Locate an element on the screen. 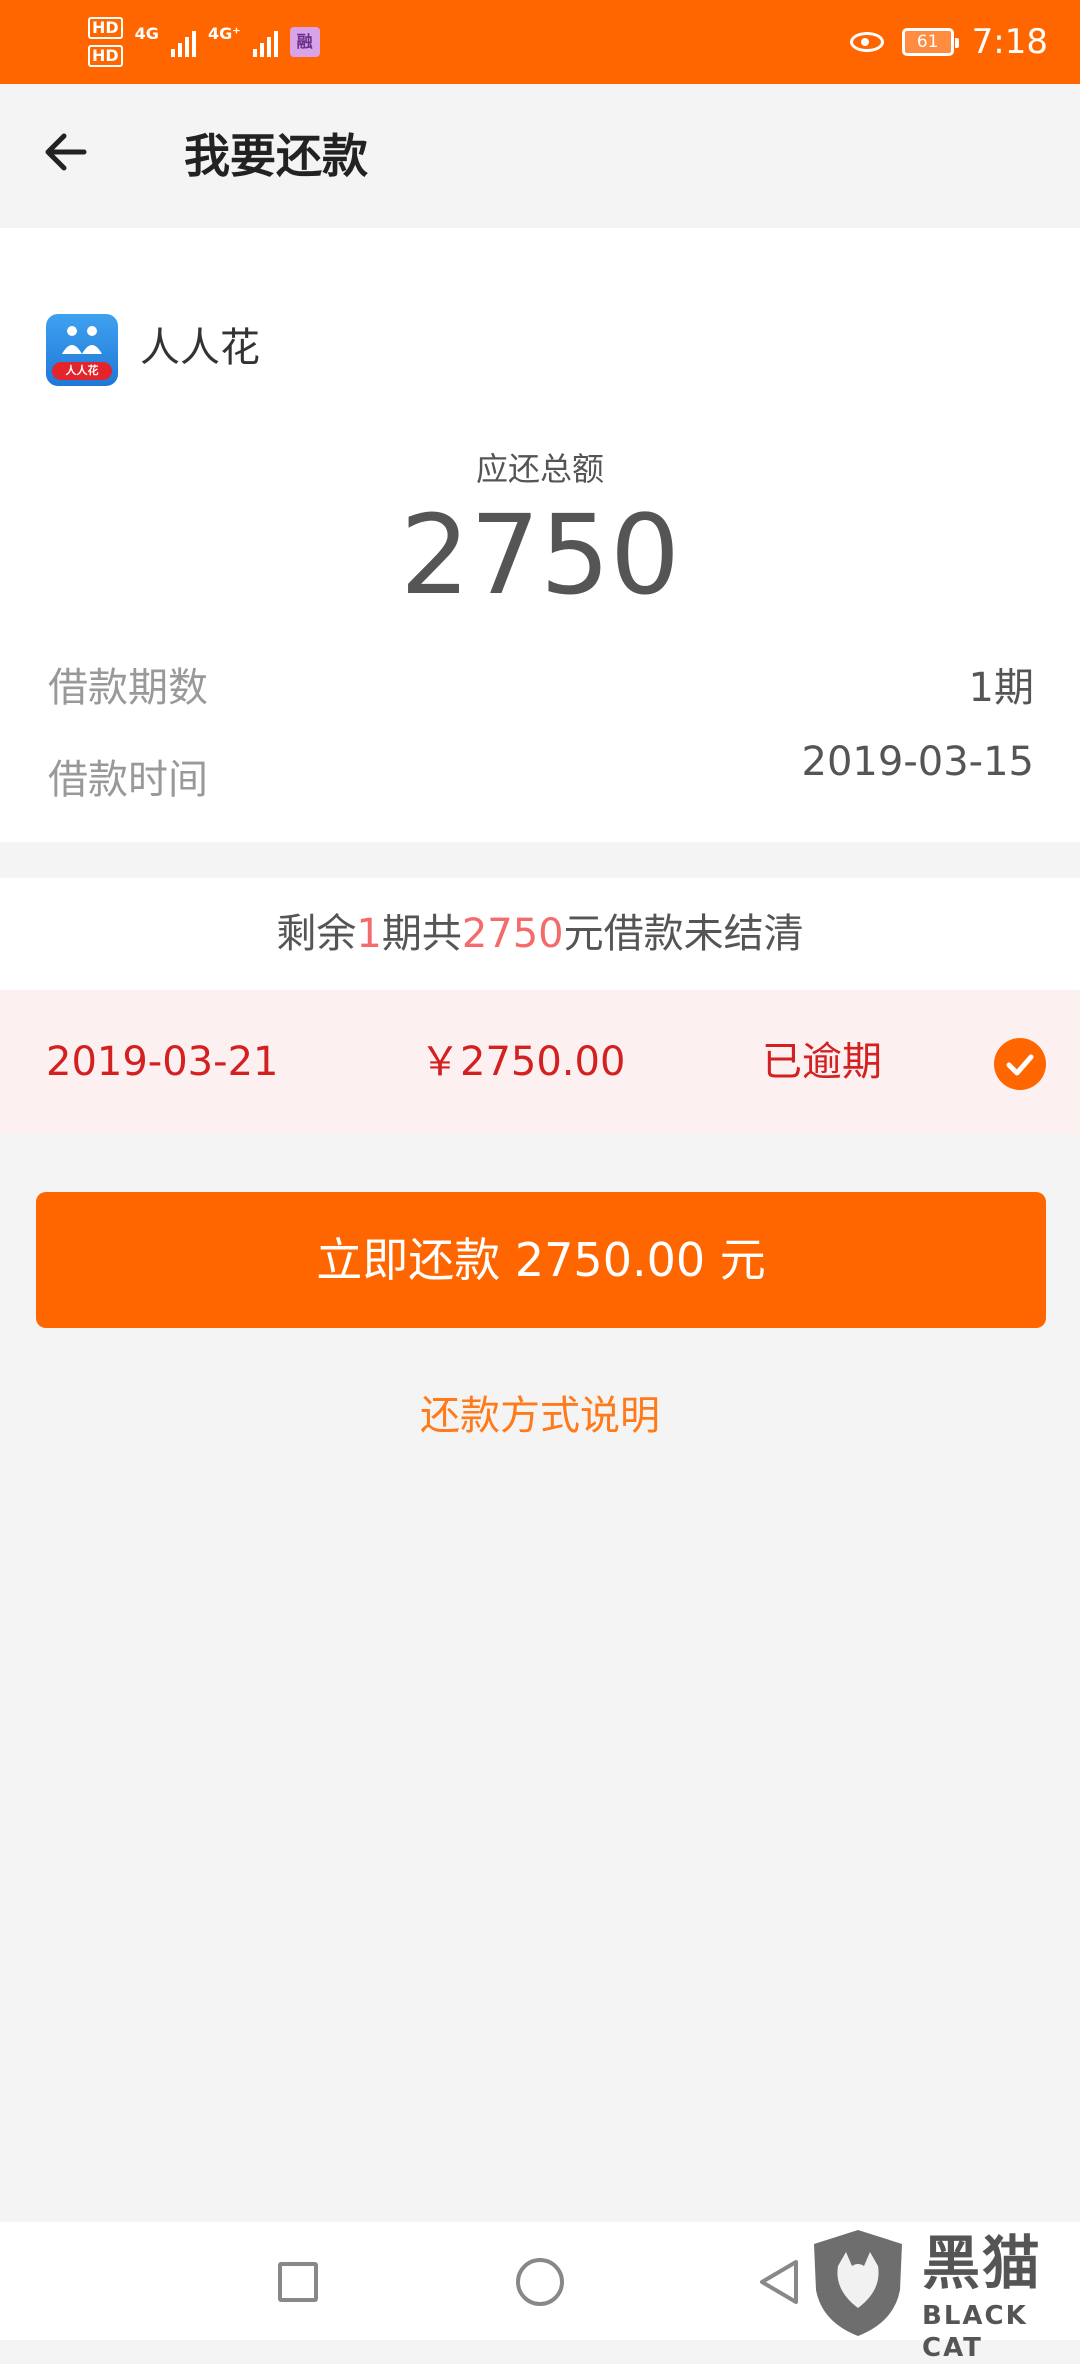 This screenshot has height=2364, width=1080. remaining-summary: 剩余1期共2750元借款未结清 is located at coordinates (540, 934).